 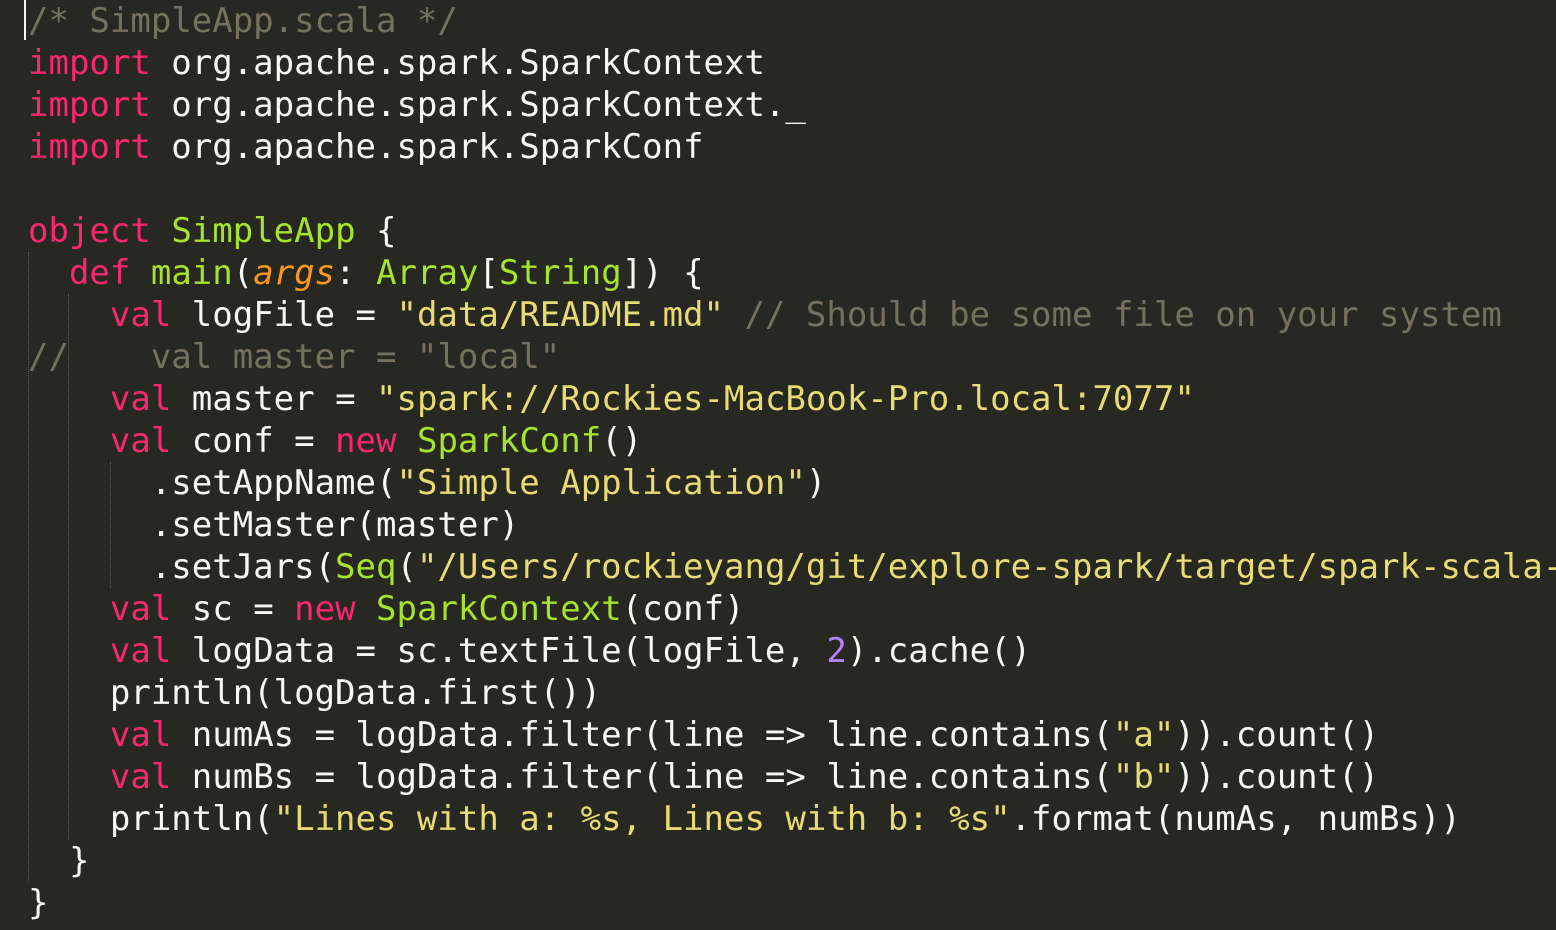 What do you see at coordinates (356, 273) in the screenshot?
I see `code-token-plain: :` at bounding box center [356, 273].